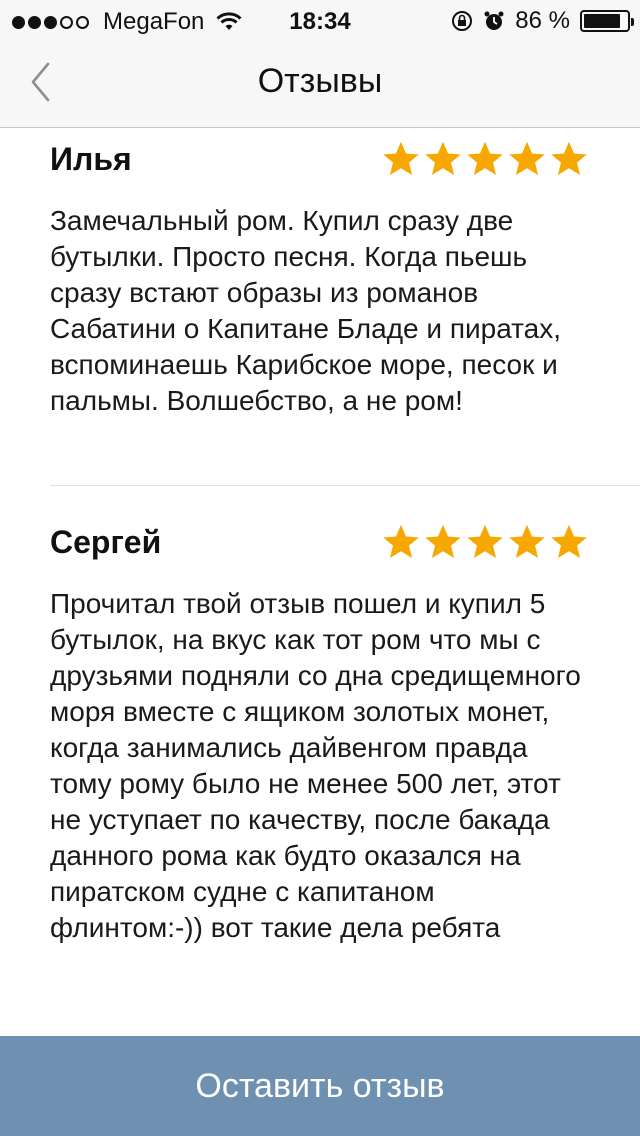 Image resolution: width=640 pixels, height=1136 pixels. Describe the element at coordinates (632, 22) in the screenshot. I see `battery-cap` at that location.